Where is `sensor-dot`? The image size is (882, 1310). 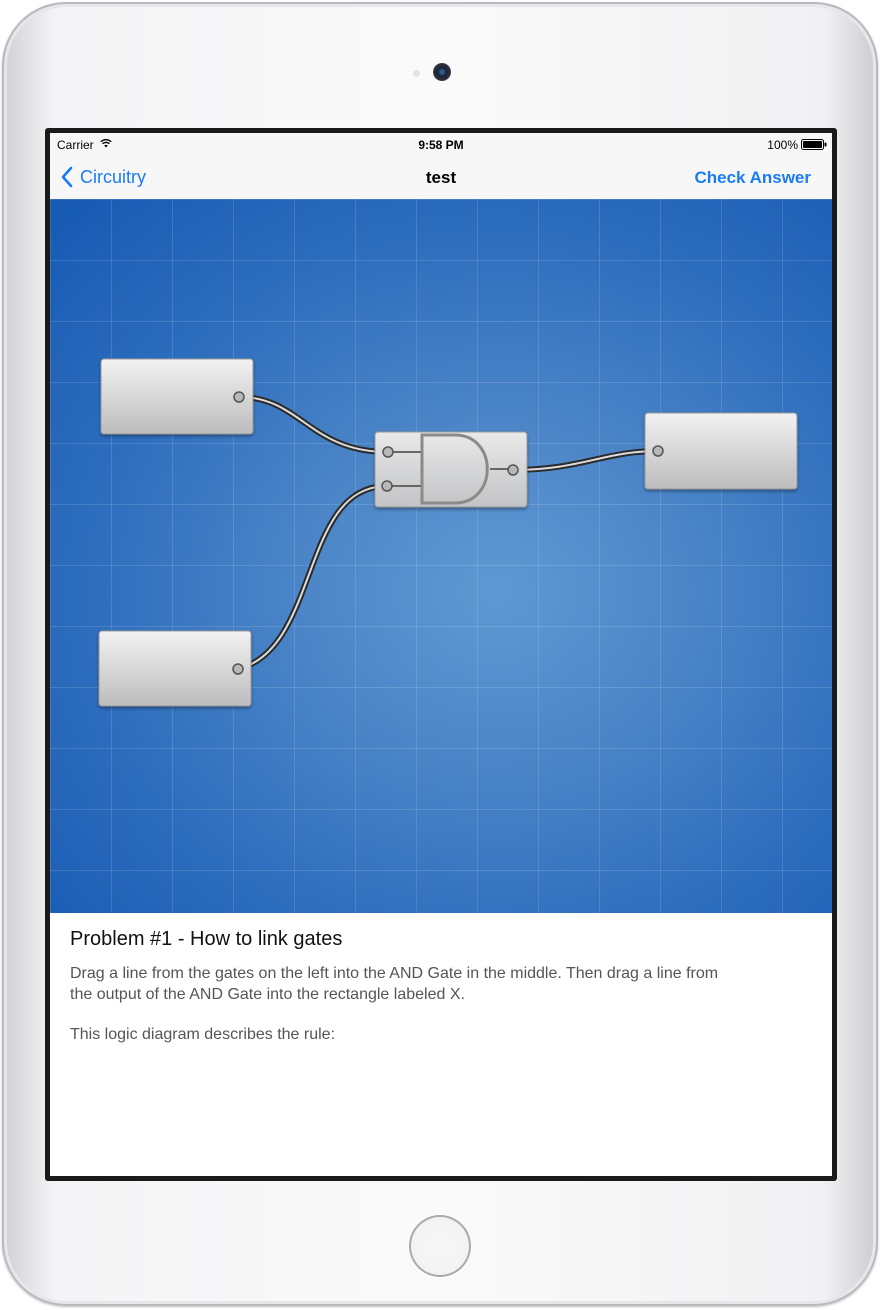
sensor-dot is located at coordinates (416, 73).